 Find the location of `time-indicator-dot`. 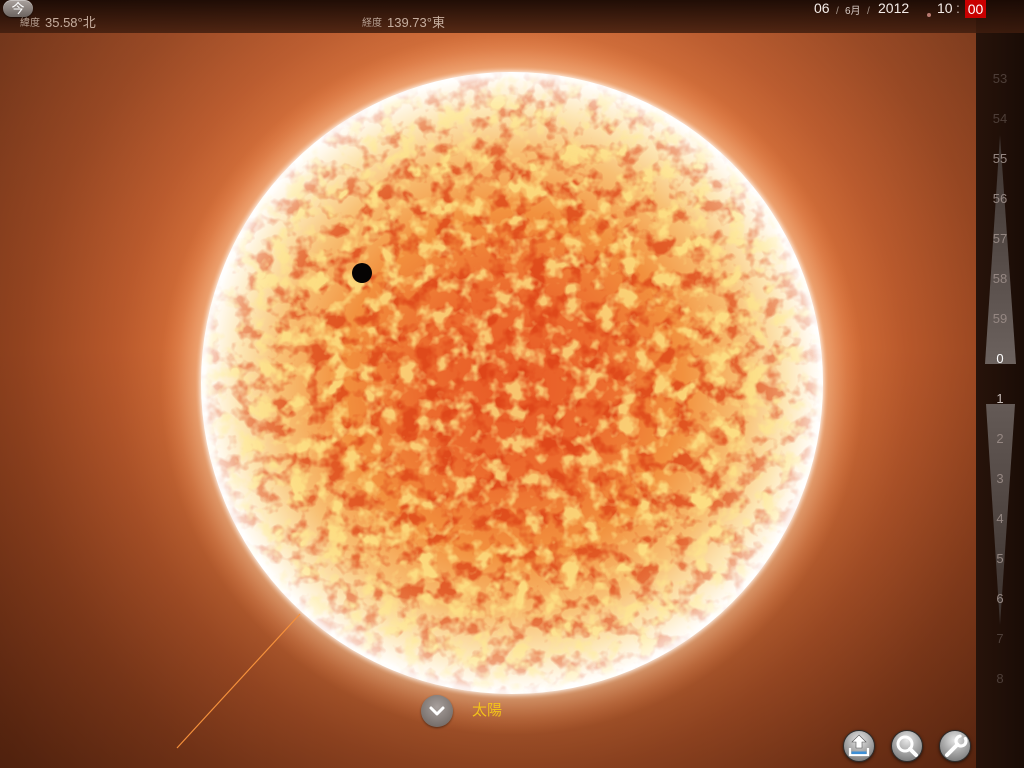

time-indicator-dot is located at coordinates (929, 15).